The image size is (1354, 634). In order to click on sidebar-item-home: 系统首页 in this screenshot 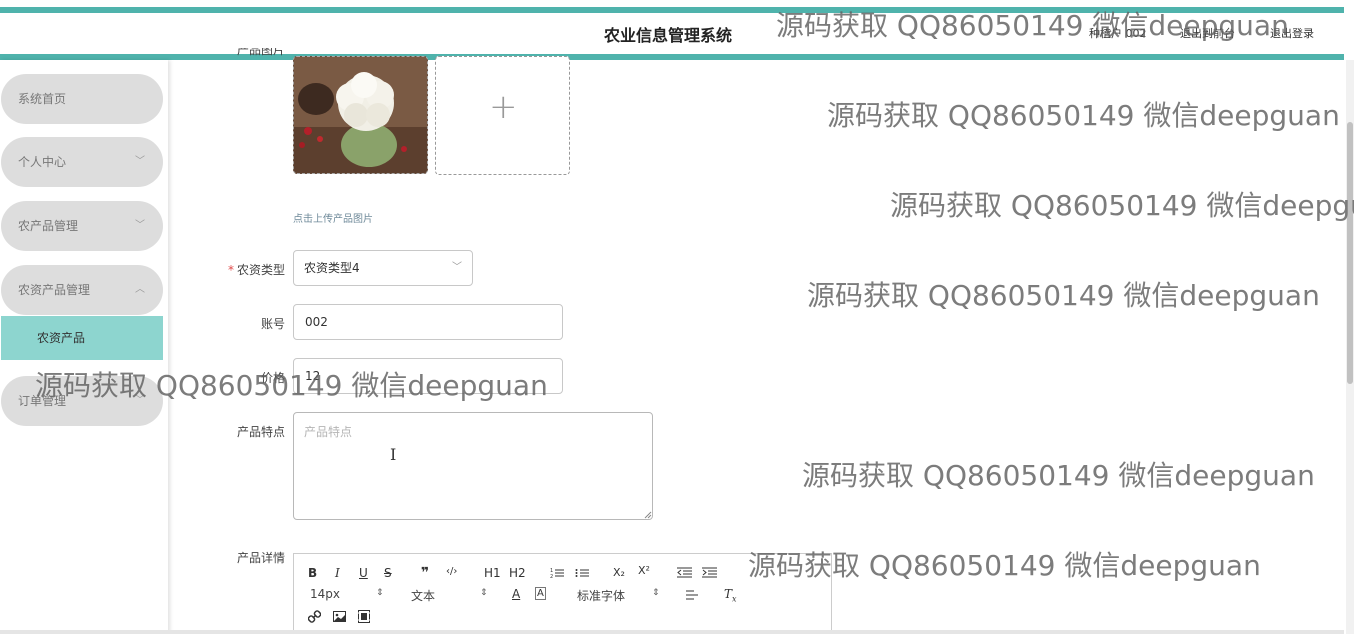, I will do `click(82, 99)`.